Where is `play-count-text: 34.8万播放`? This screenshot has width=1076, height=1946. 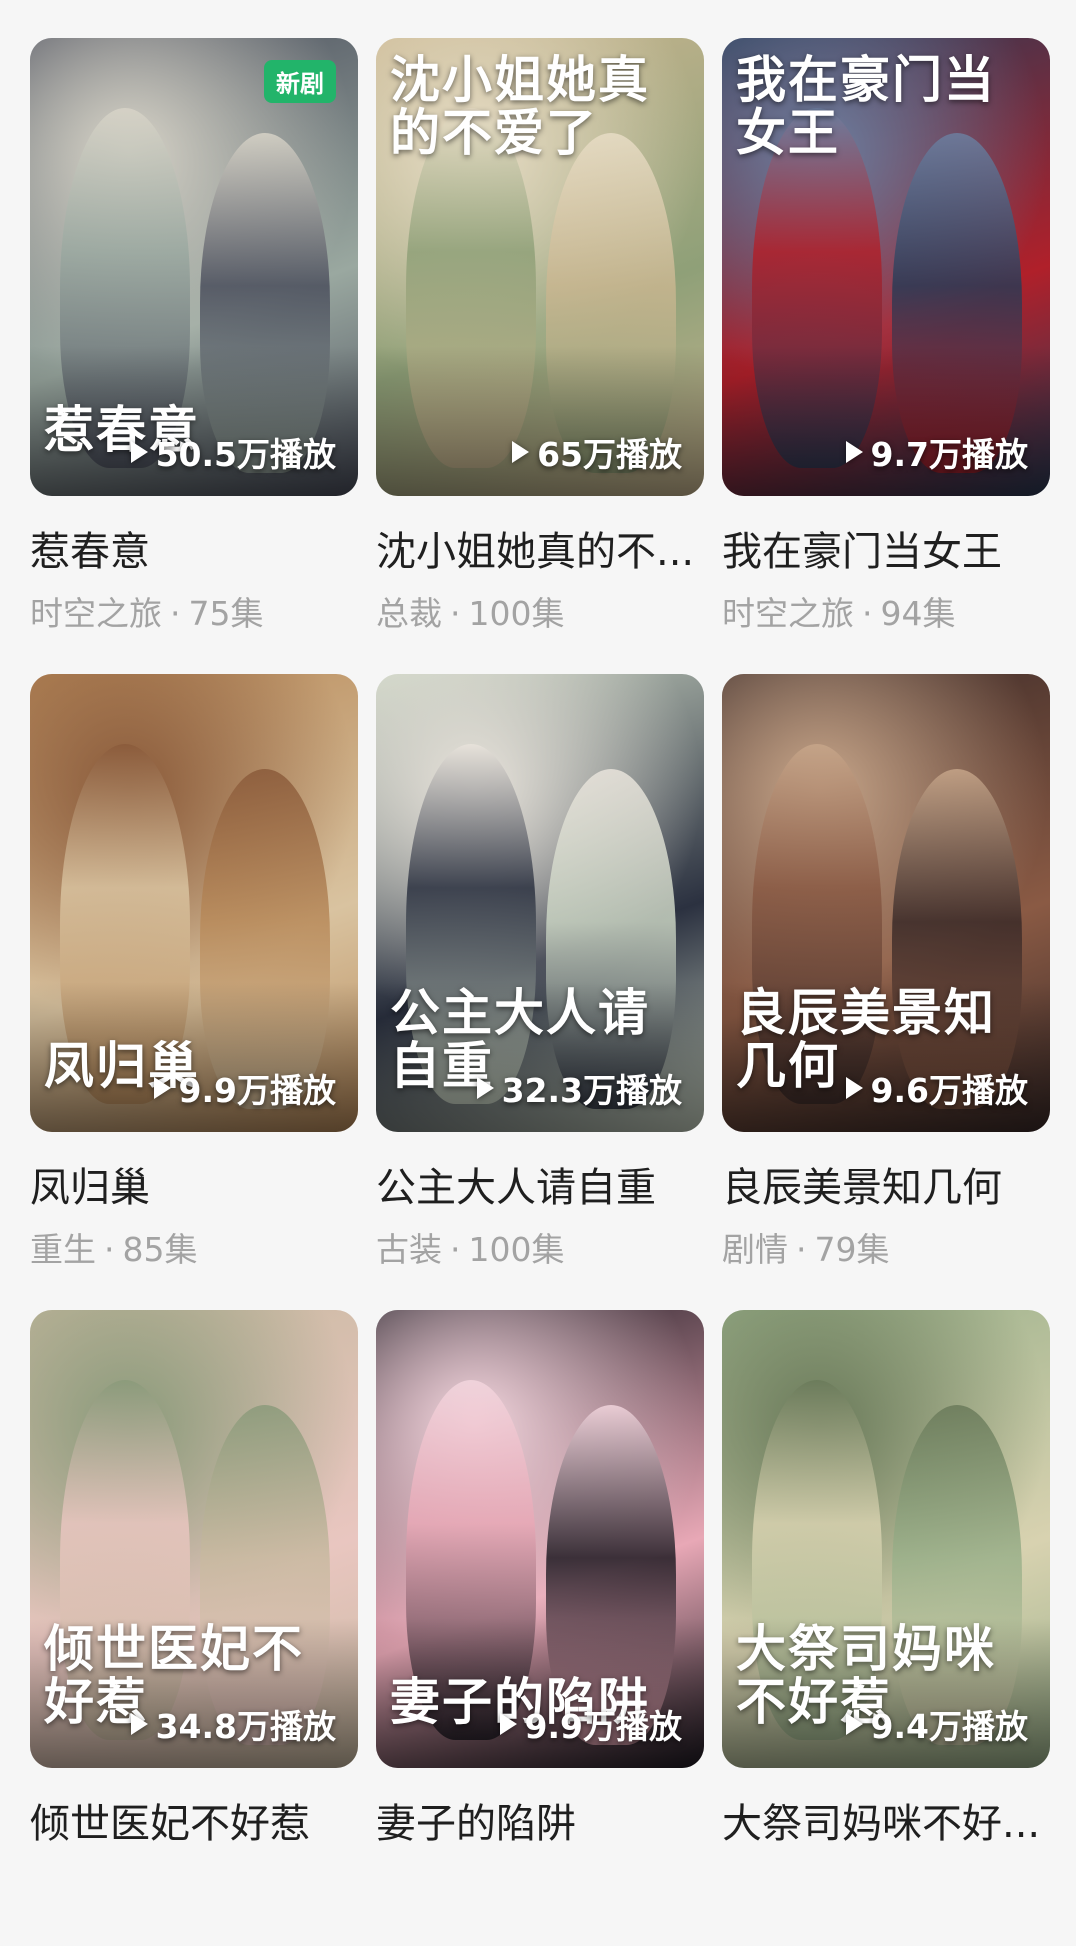
play-count-text: 34.8万播放 is located at coordinates (245, 1726).